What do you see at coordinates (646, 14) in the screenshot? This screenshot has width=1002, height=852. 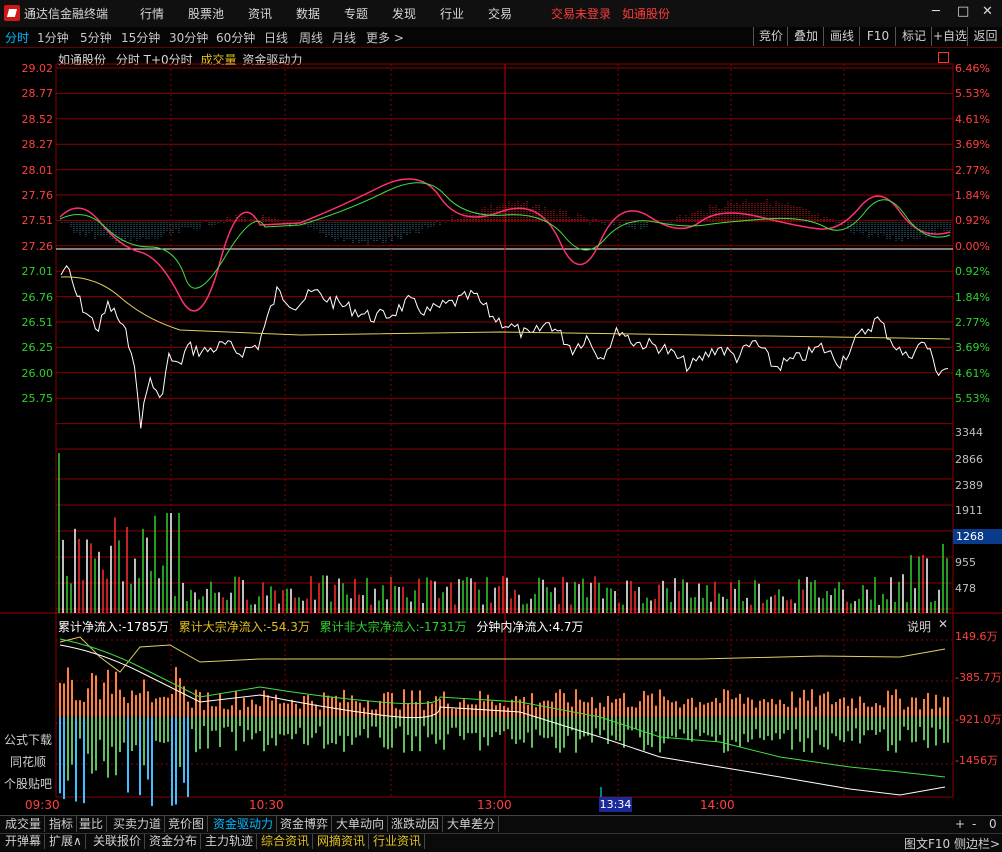 I see `stock-name-title: 如通股份` at bounding box center [646, 14].